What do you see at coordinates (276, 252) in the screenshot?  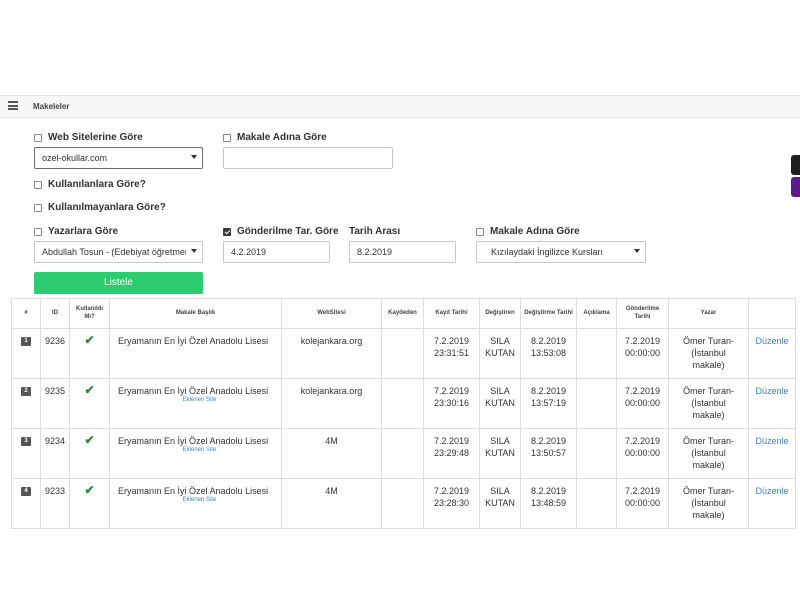 I see `date-from-input: 4.2.2019` at bounding box center [276, 252].